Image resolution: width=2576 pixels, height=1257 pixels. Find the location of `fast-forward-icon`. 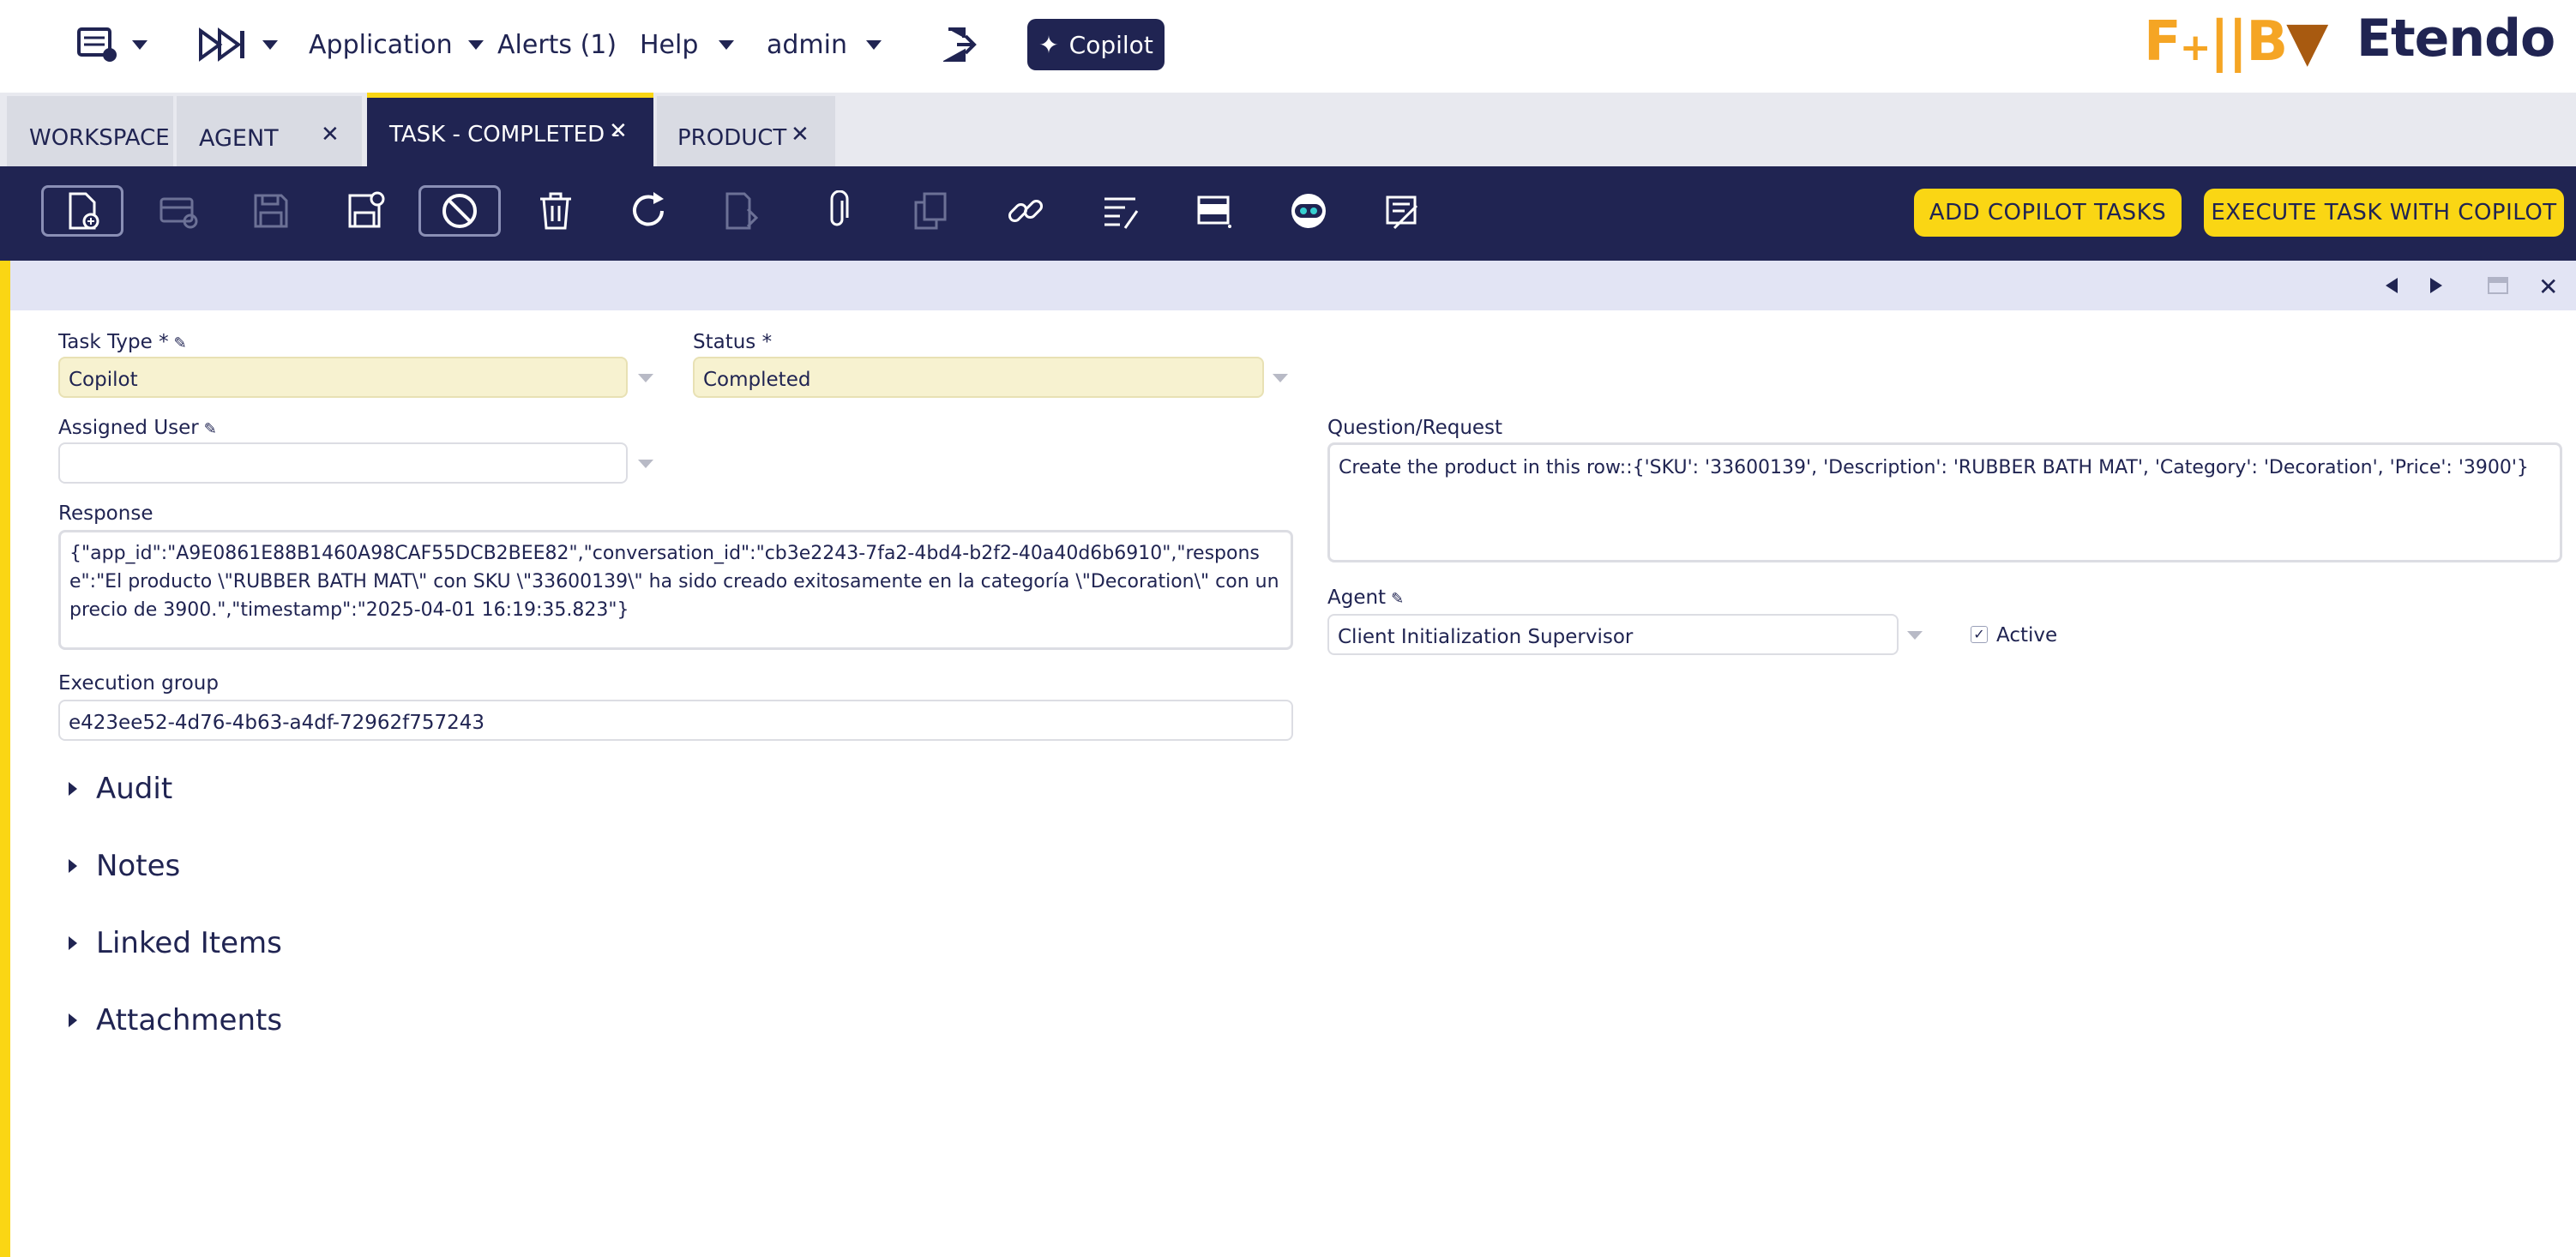

fast-forward-icon is located at coordinates (222, 44).